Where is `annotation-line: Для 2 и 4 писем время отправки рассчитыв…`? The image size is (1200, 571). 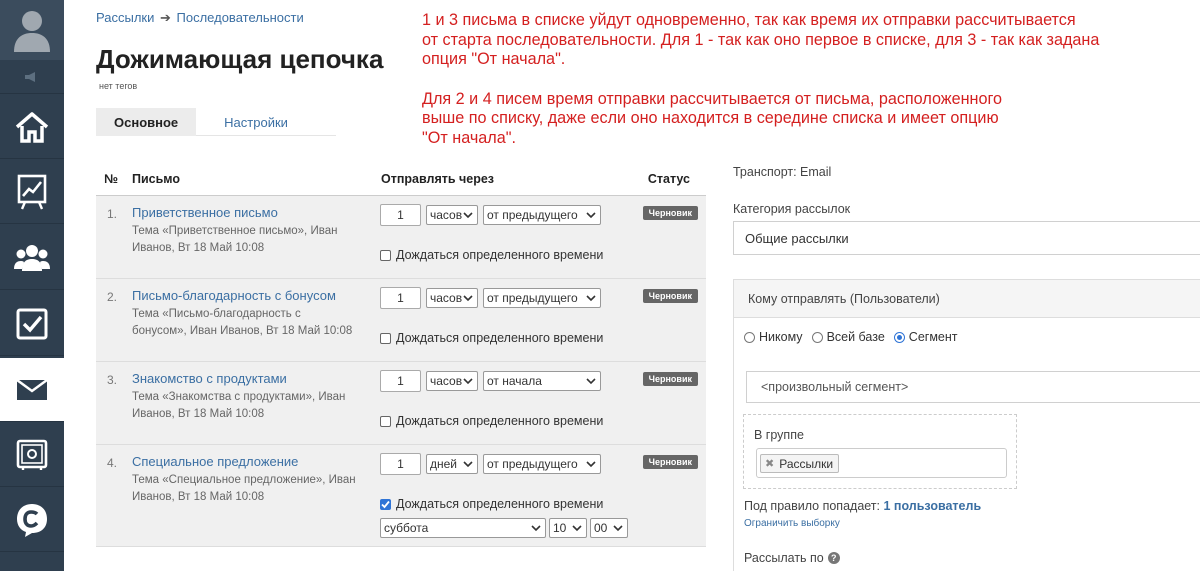
annotation-line: Для 2 и 4 писем время отправки рассчитыв… is located at coordinates (712, 98).